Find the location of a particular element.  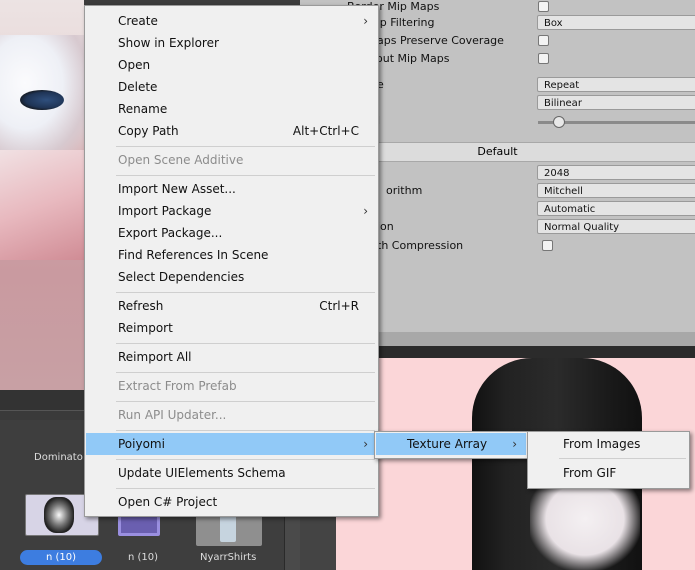

resize-algorithm-dropdown: Mitchell is located at coordinates (616, 190).